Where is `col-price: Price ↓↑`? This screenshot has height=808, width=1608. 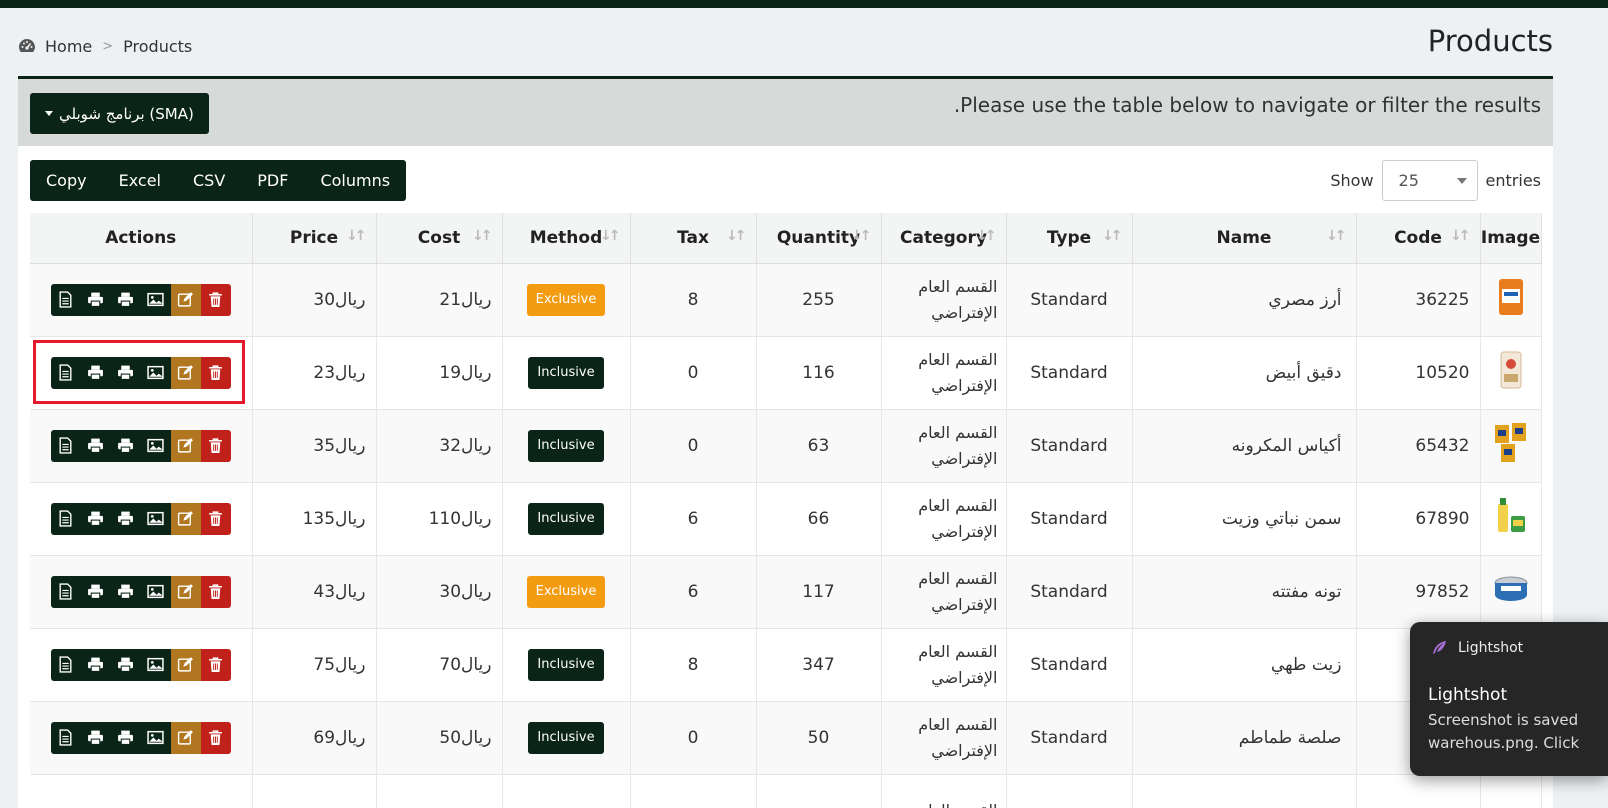 col-price: Price ↓↑ is located at coordinates (314, 238).